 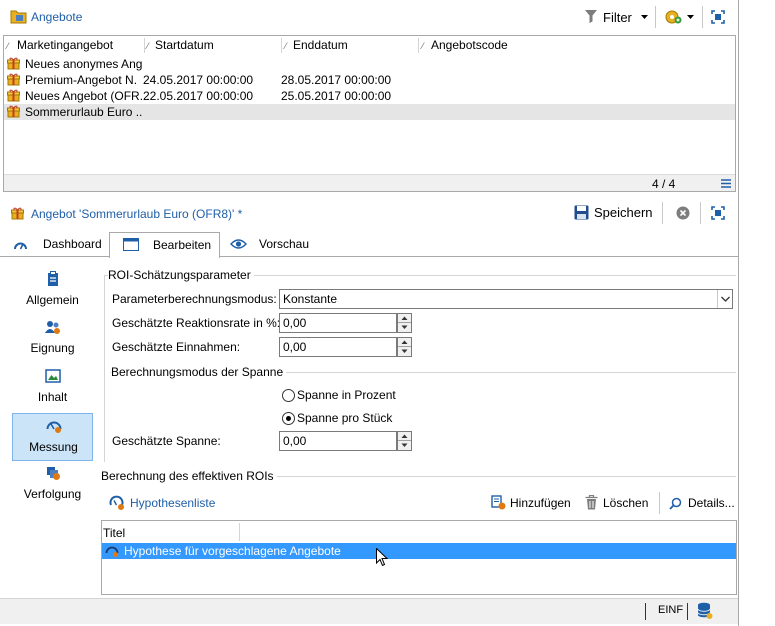 I want to click on trash-icon, so click(x=591, y=502).